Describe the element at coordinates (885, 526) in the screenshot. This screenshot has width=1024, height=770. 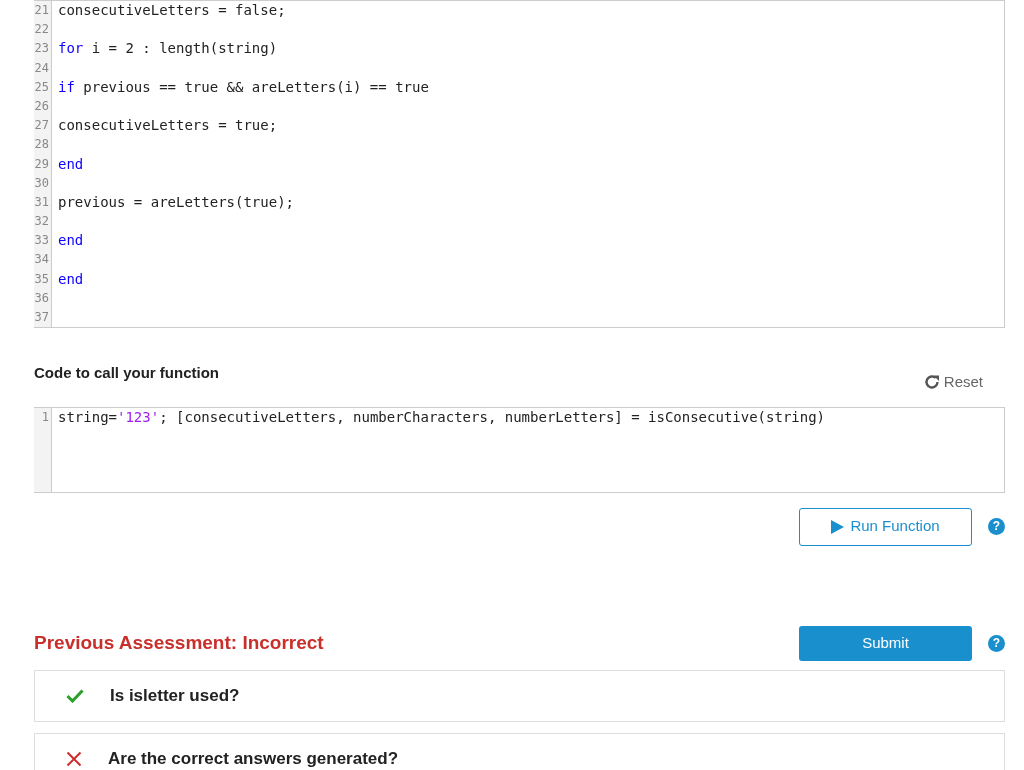
I see `run-function-button: Run Function` at that location.